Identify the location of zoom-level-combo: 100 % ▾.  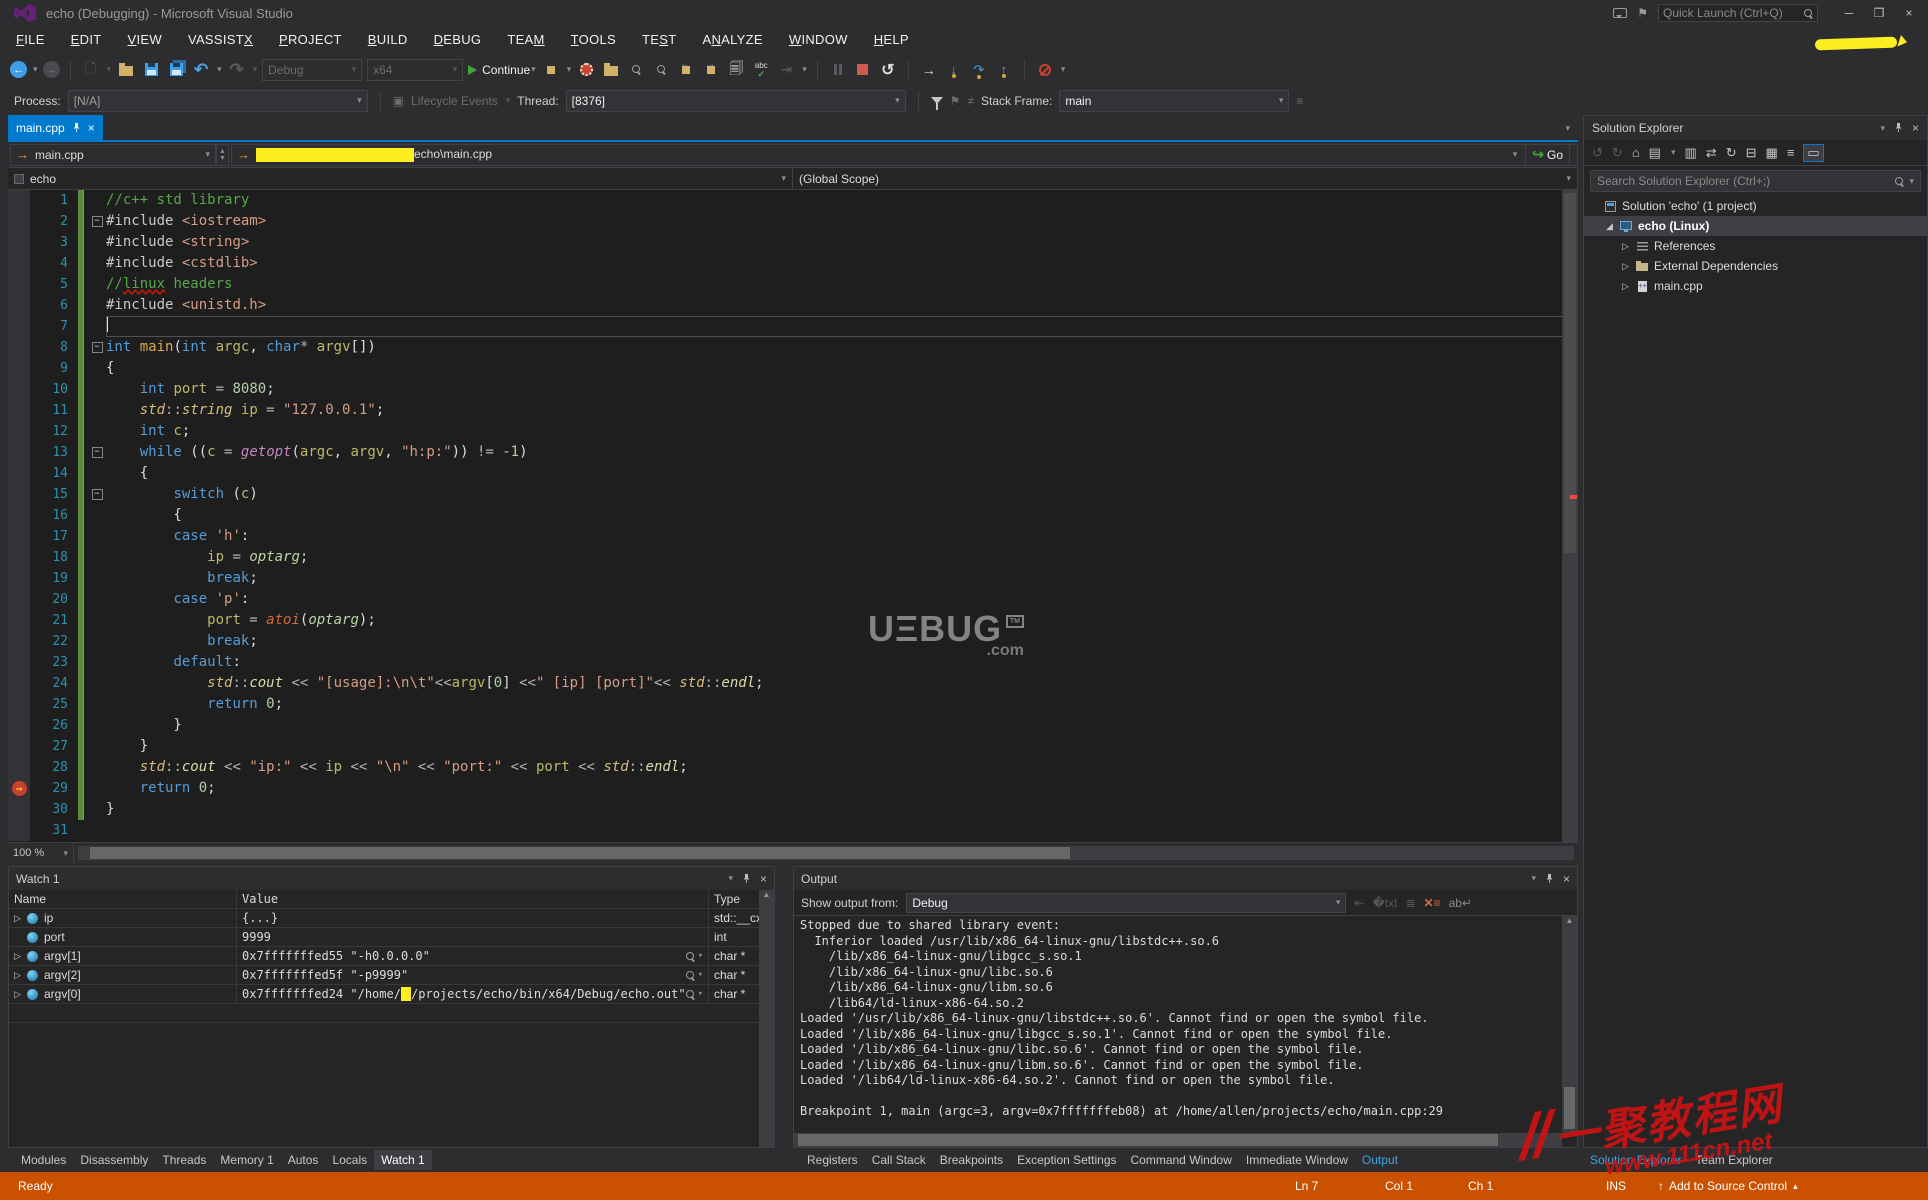
(41, 853).